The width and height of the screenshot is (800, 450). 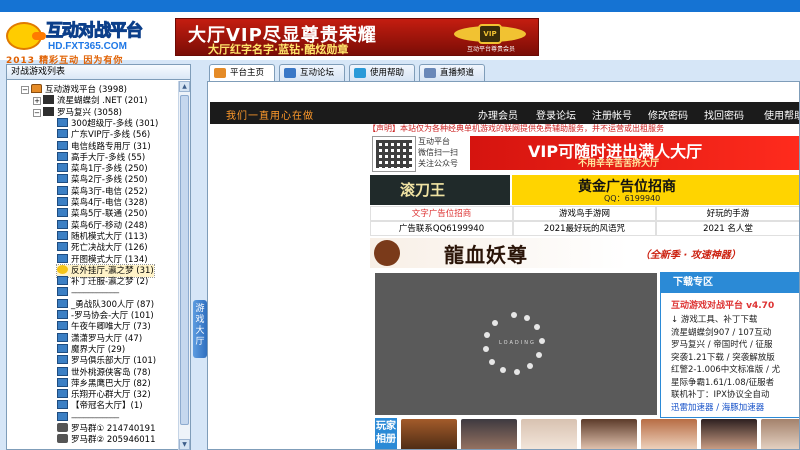 I want to click on tree-item: 菜鸟6厅-移动 (248), so click(x=102, y=225).